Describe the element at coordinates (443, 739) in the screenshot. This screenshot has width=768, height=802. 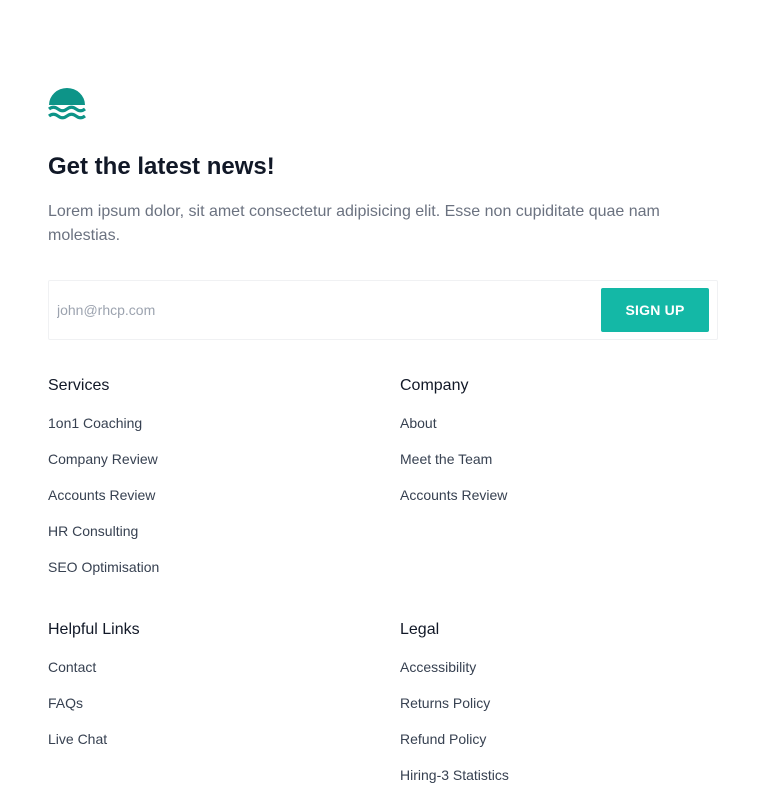
I see `link-refund-policy: Refund Policy` at that location.